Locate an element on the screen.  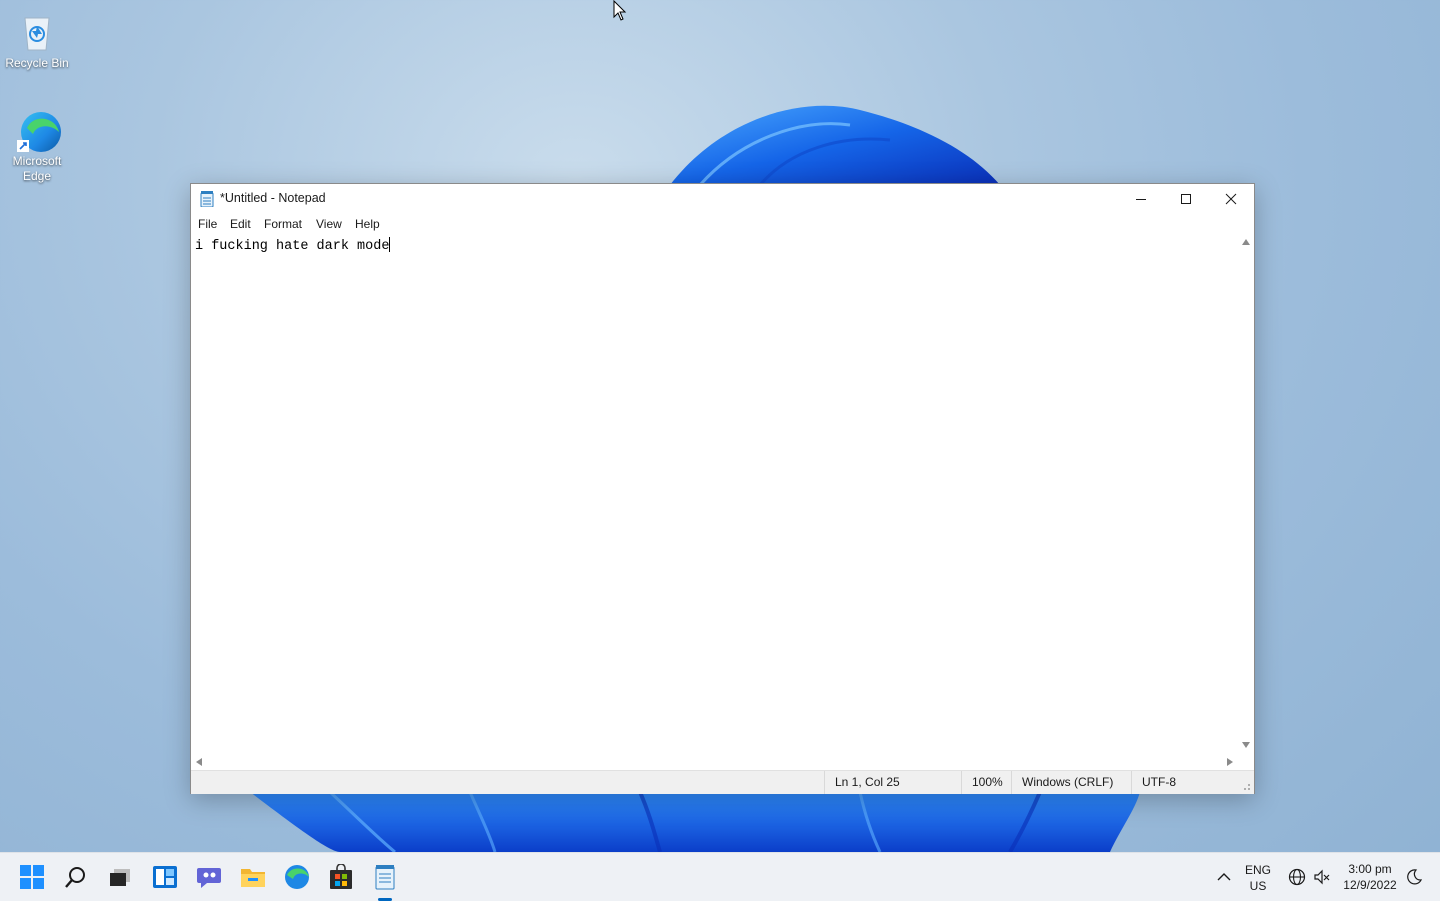
store-icon is located at coordinates (341, 876).